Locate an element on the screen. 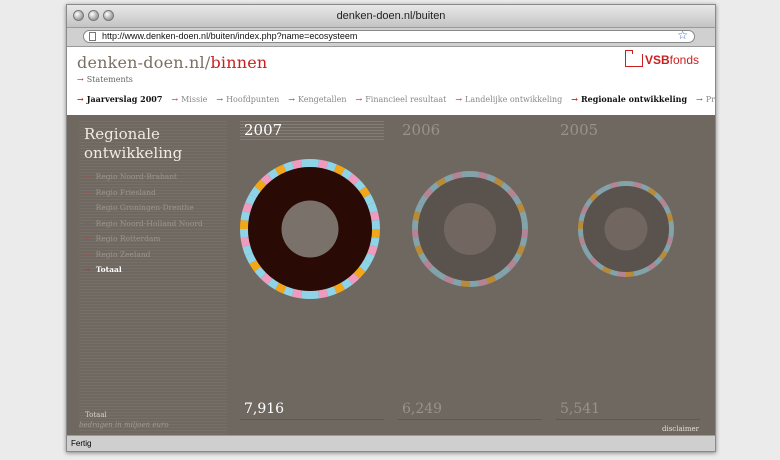 This screenshot has height=460, width=780. region-item: → Totaal is located at coordinates (143, 270).